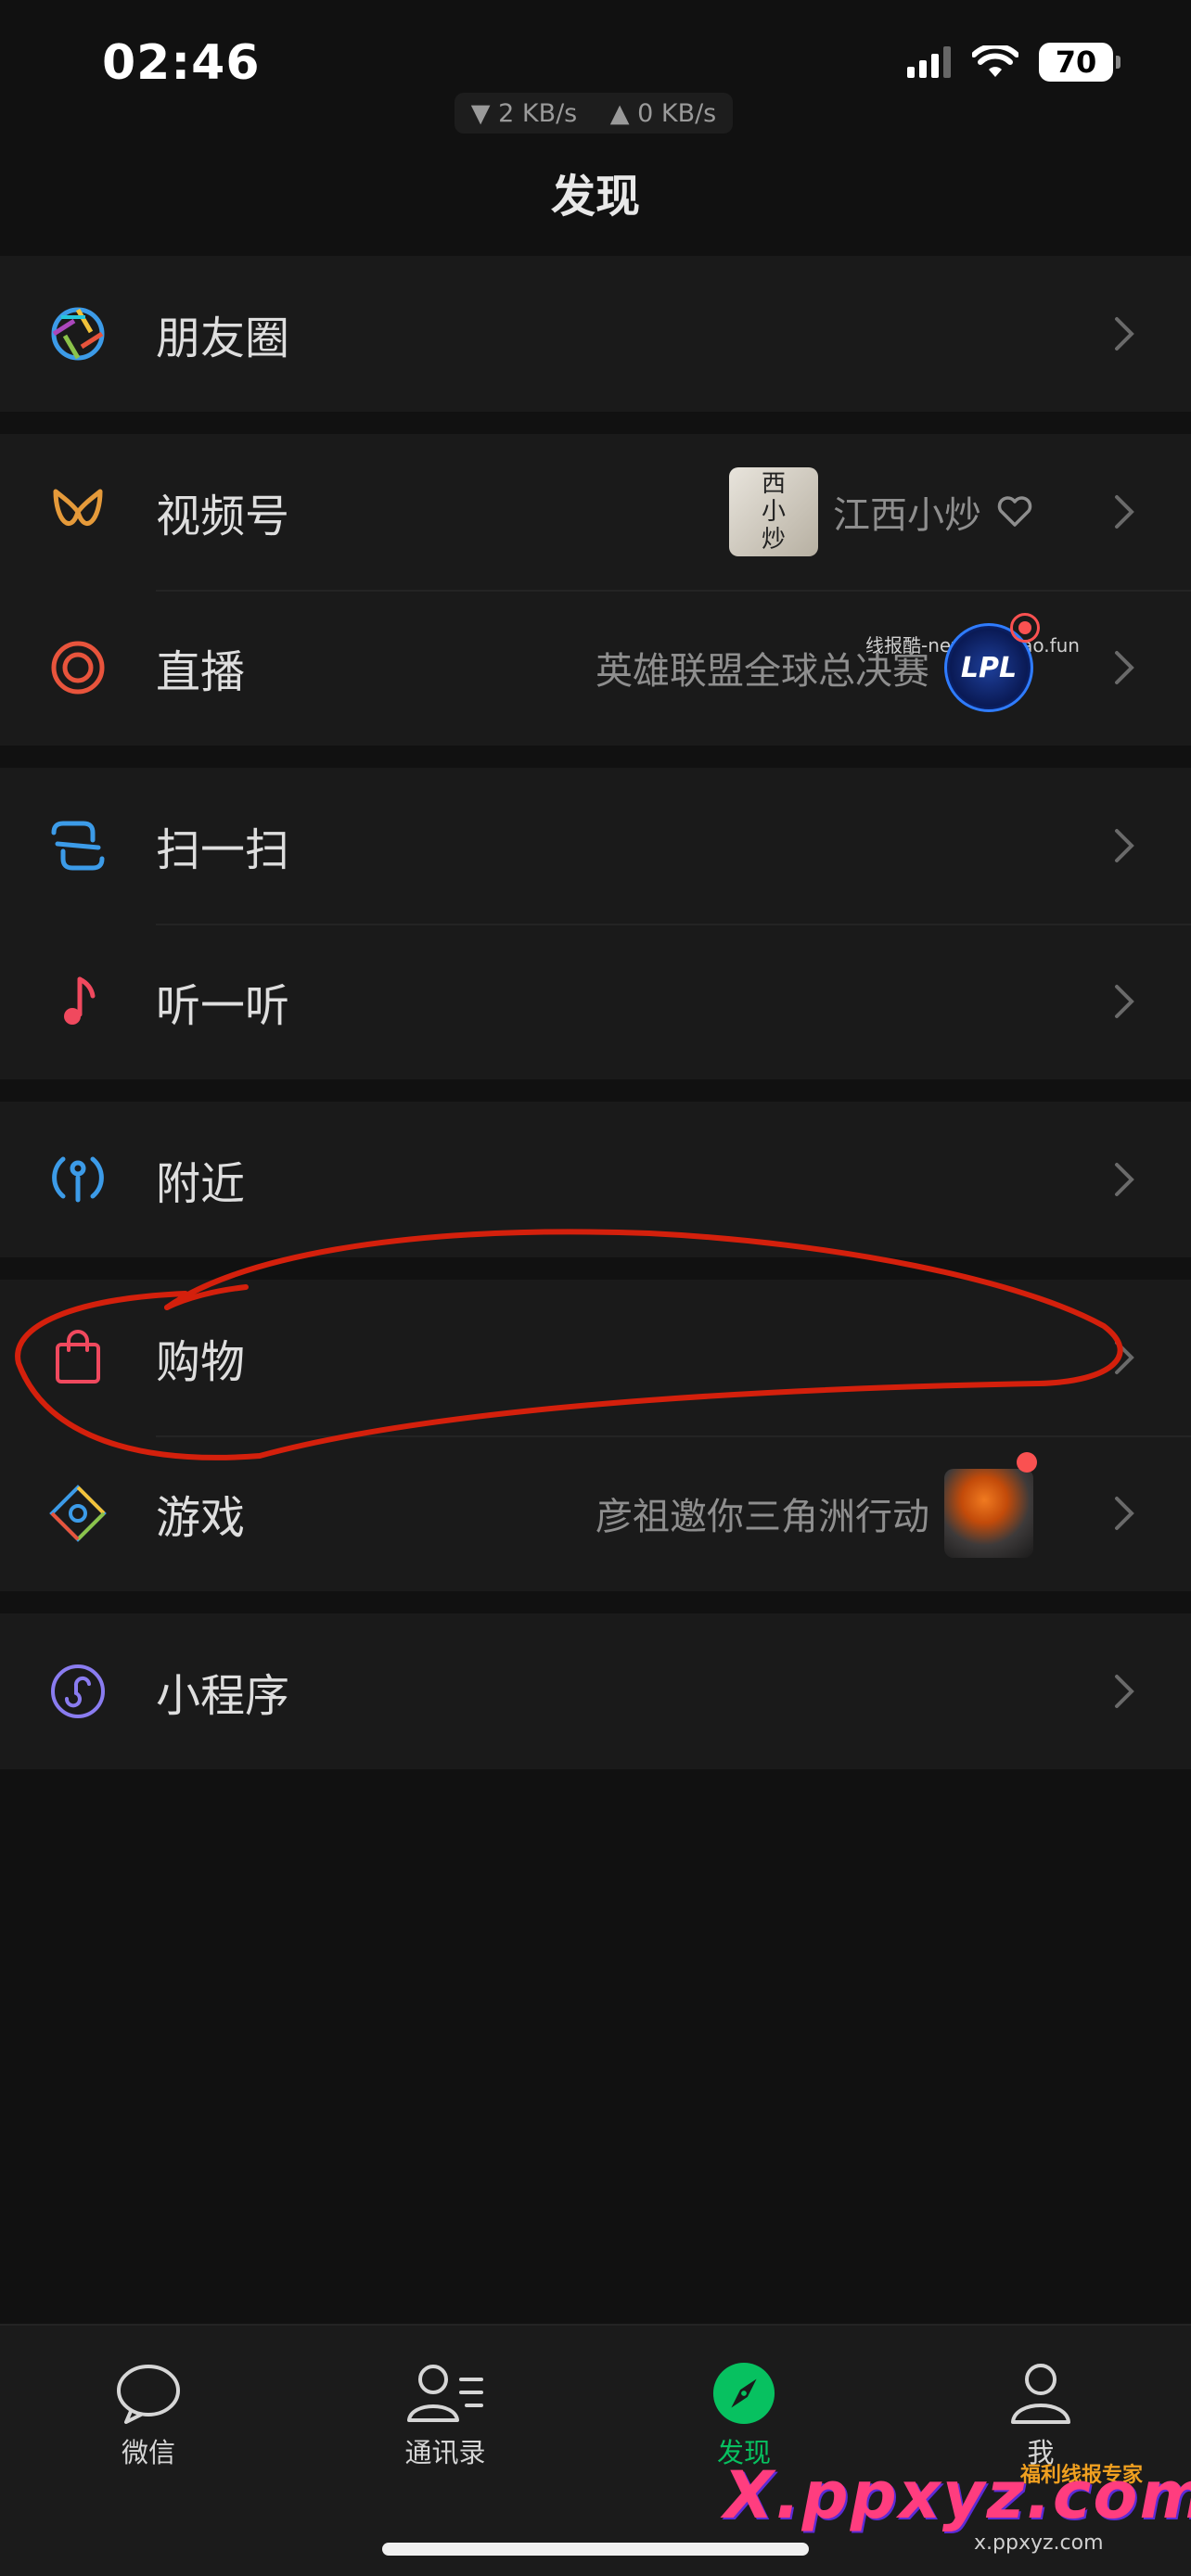 The image size is (1191, 2576). Describe the element at coordinates (77, 1357) in the screenshot. I see `shopping-bag-icon` at that location.